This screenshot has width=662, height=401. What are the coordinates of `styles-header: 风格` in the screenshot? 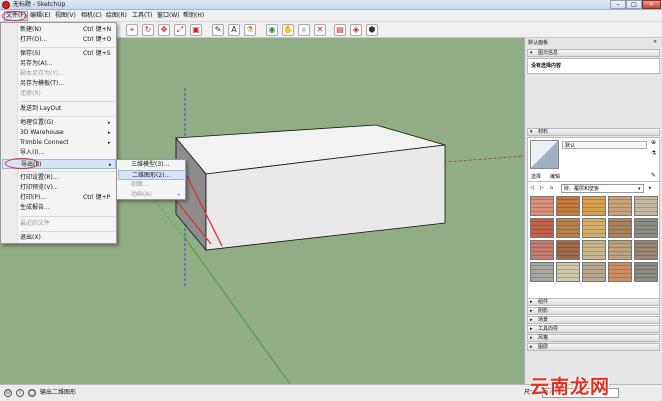 It's located at (593, 338).